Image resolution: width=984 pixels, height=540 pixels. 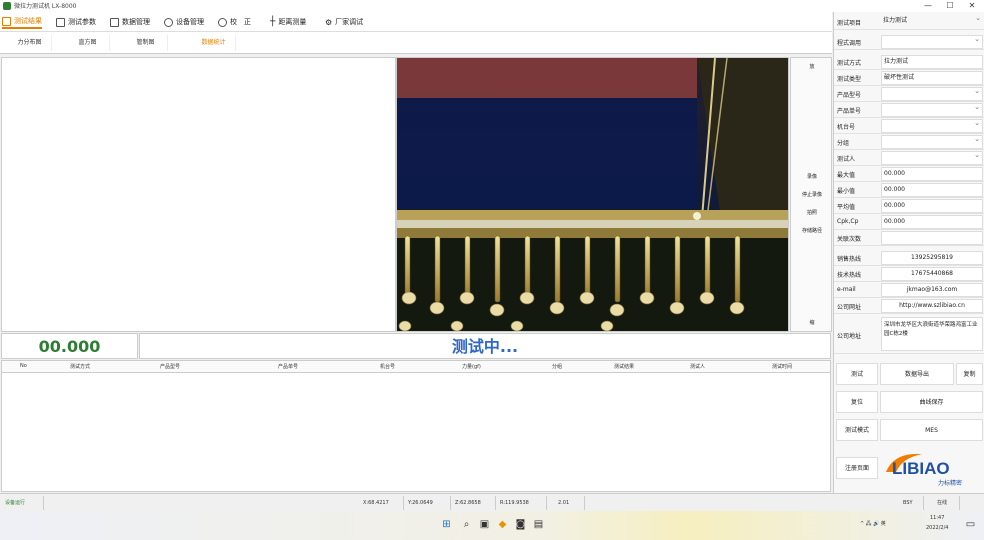 What do you see at coordinates (88, 43) in the screenshot?
I see `tab-histogram: 直方图` at bounding box center [88, 43].